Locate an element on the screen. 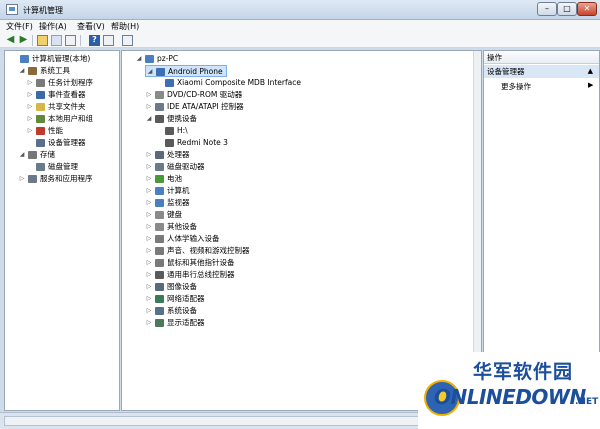  scan-hardware-icon is located at coordinates (127, 40).